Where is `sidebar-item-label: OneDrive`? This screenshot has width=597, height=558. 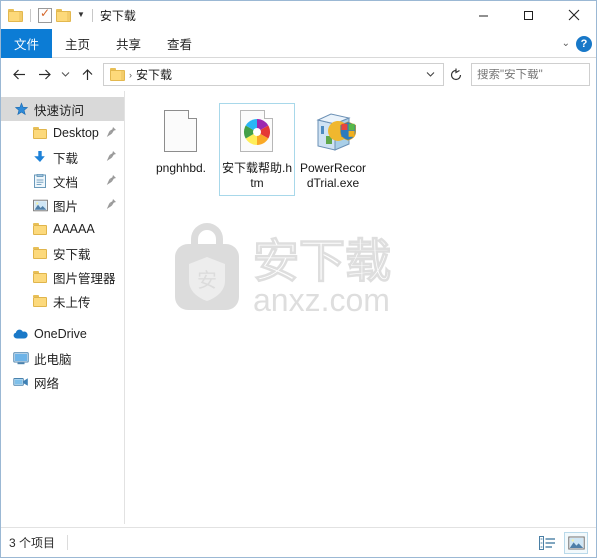 sidebar-item-label: OneDrive is located at coordinates (60, 334).